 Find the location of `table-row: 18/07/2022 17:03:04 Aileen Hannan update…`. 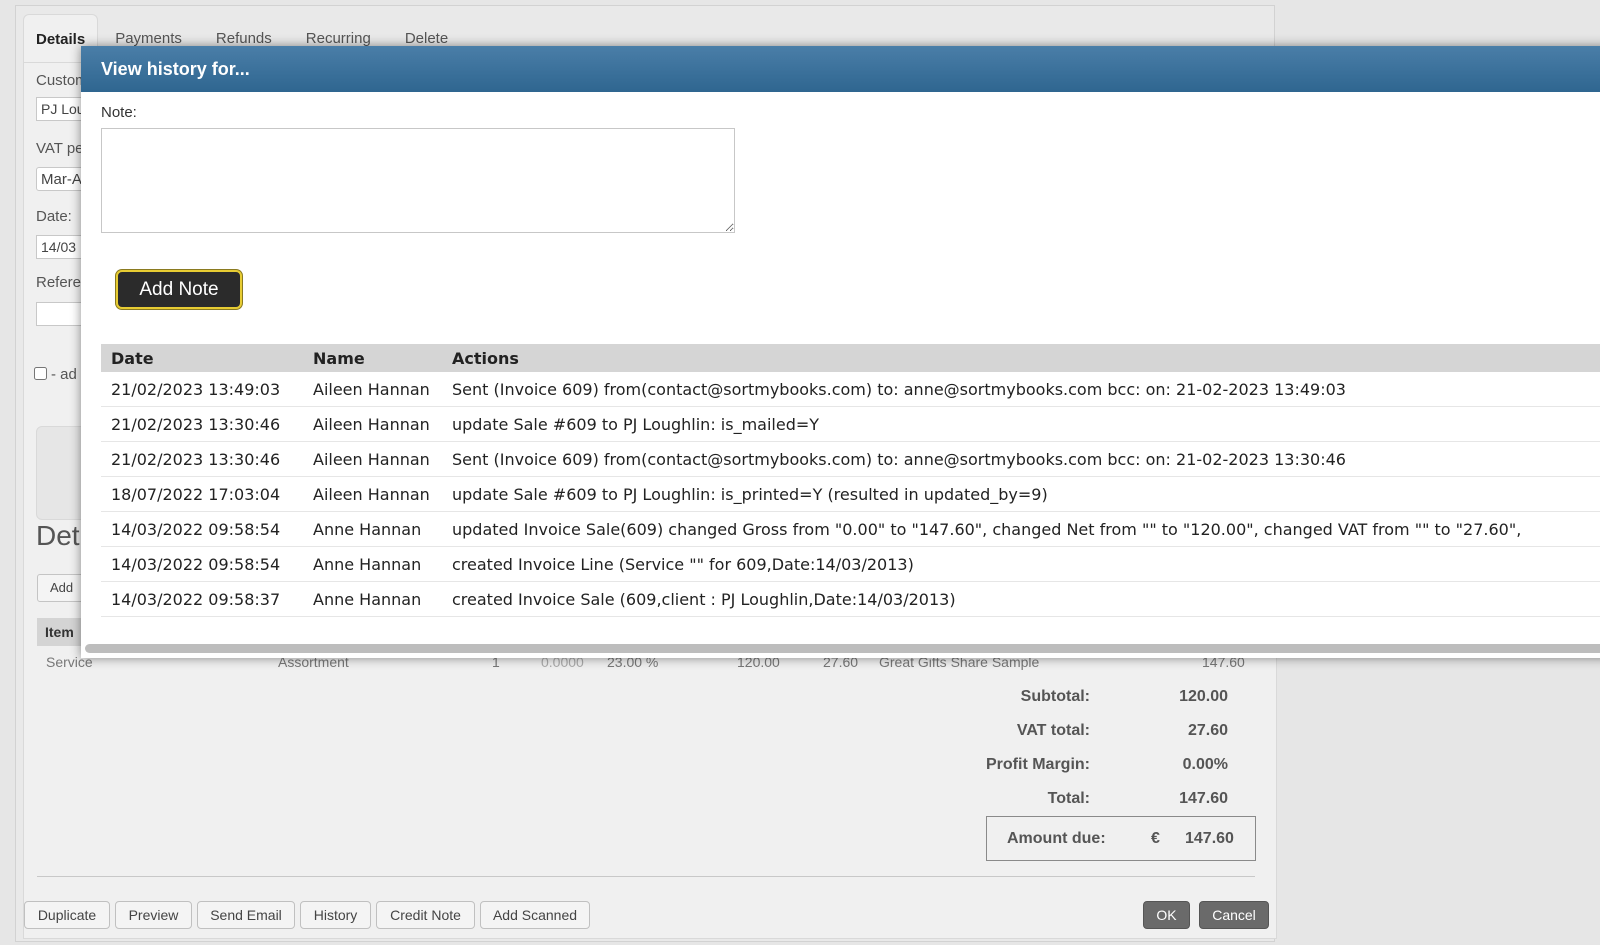

table-row: 18/07/2022 17:03:04 Aileen Hannan update… is located at coordinates (850, 494).